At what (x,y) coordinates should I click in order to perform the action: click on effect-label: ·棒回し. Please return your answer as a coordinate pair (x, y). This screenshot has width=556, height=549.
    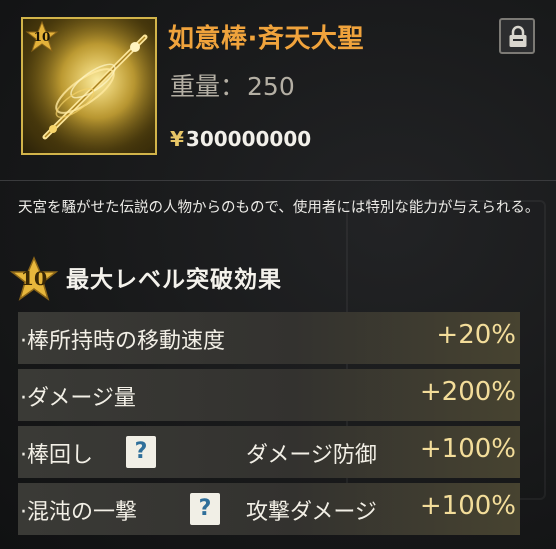
    Looking at the image, I should click on (56, 455).